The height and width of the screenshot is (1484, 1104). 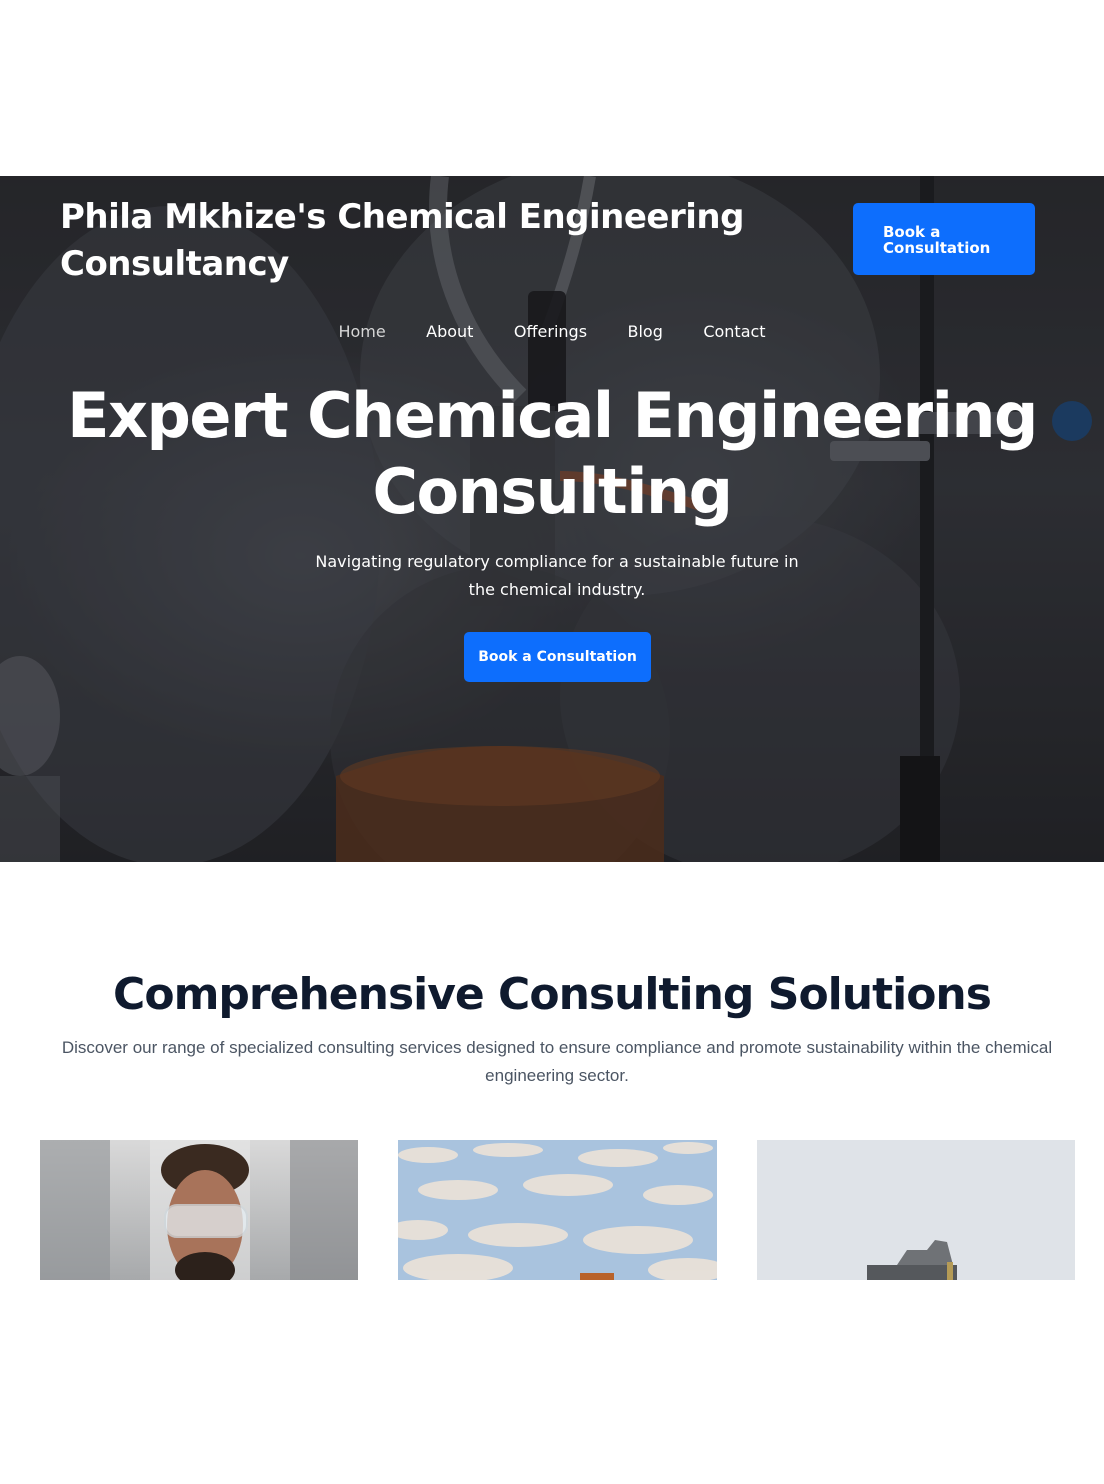 What do you see at coordinates (734, 331) in the screenshot?
I see `nav-item-contact: Contact` at bounding box center [734, 331].